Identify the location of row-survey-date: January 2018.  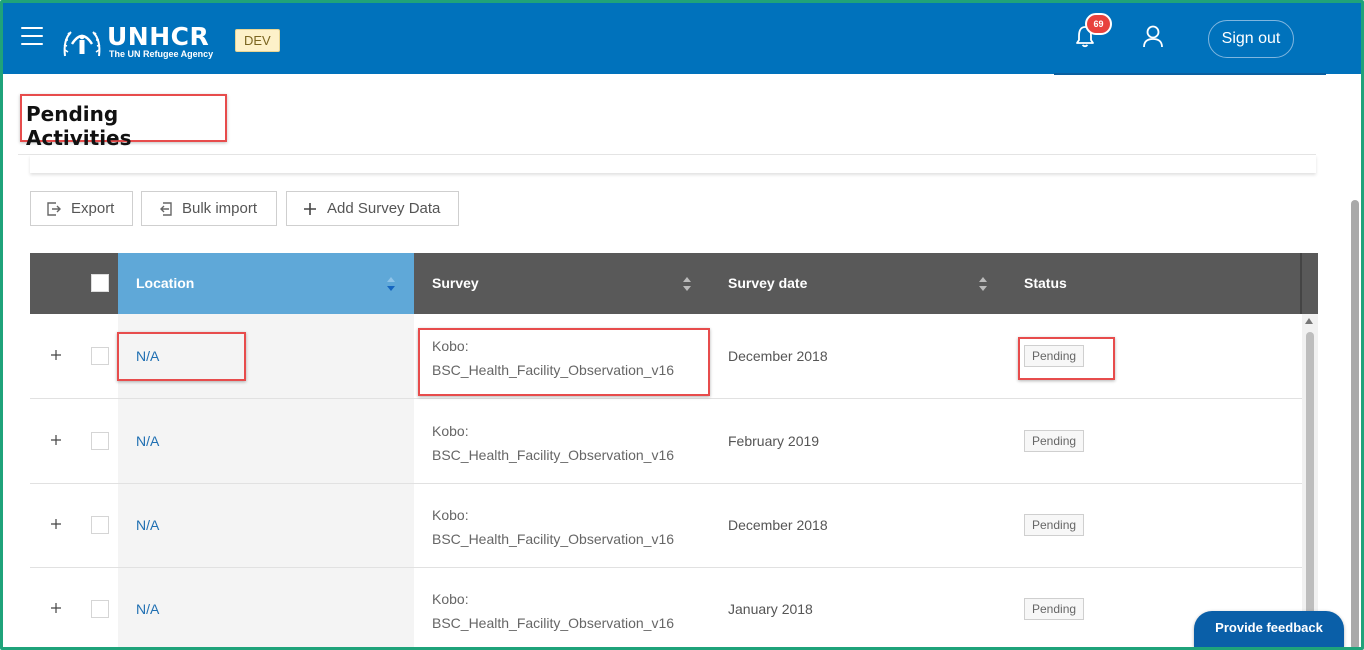
(770, 609).